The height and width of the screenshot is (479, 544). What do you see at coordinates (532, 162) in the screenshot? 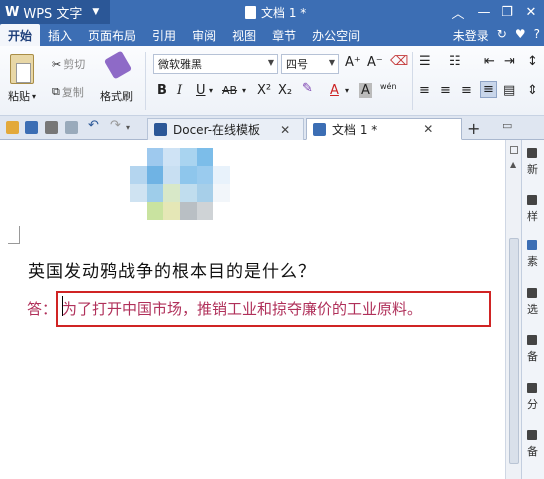
I see `pane-item-new: 新` at bounding box center [532, 162].